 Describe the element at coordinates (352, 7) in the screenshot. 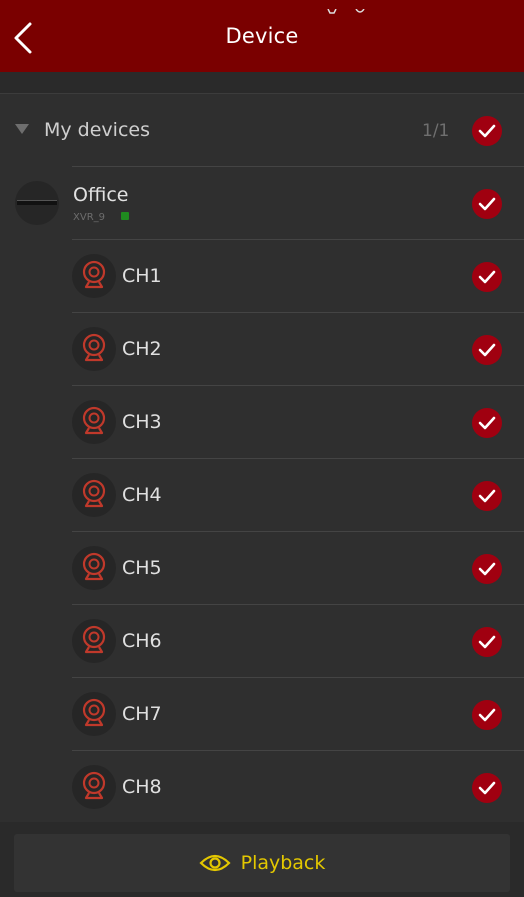

I see `status-bar-icons` at that location.